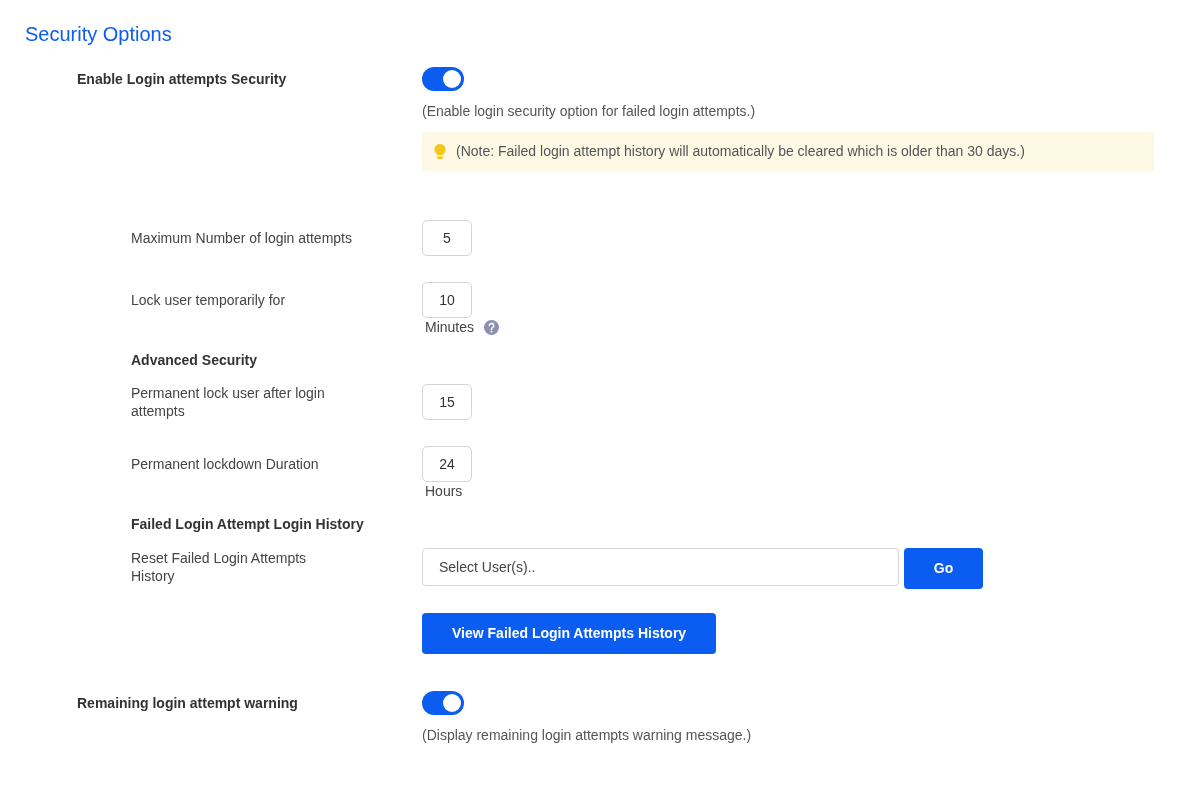 The width and height of the screenshot is (1184, 786). Describe the element at coordinates (225, 464) in the screenshot. I see `field-label: Permanent lockdown Duration` at that location.